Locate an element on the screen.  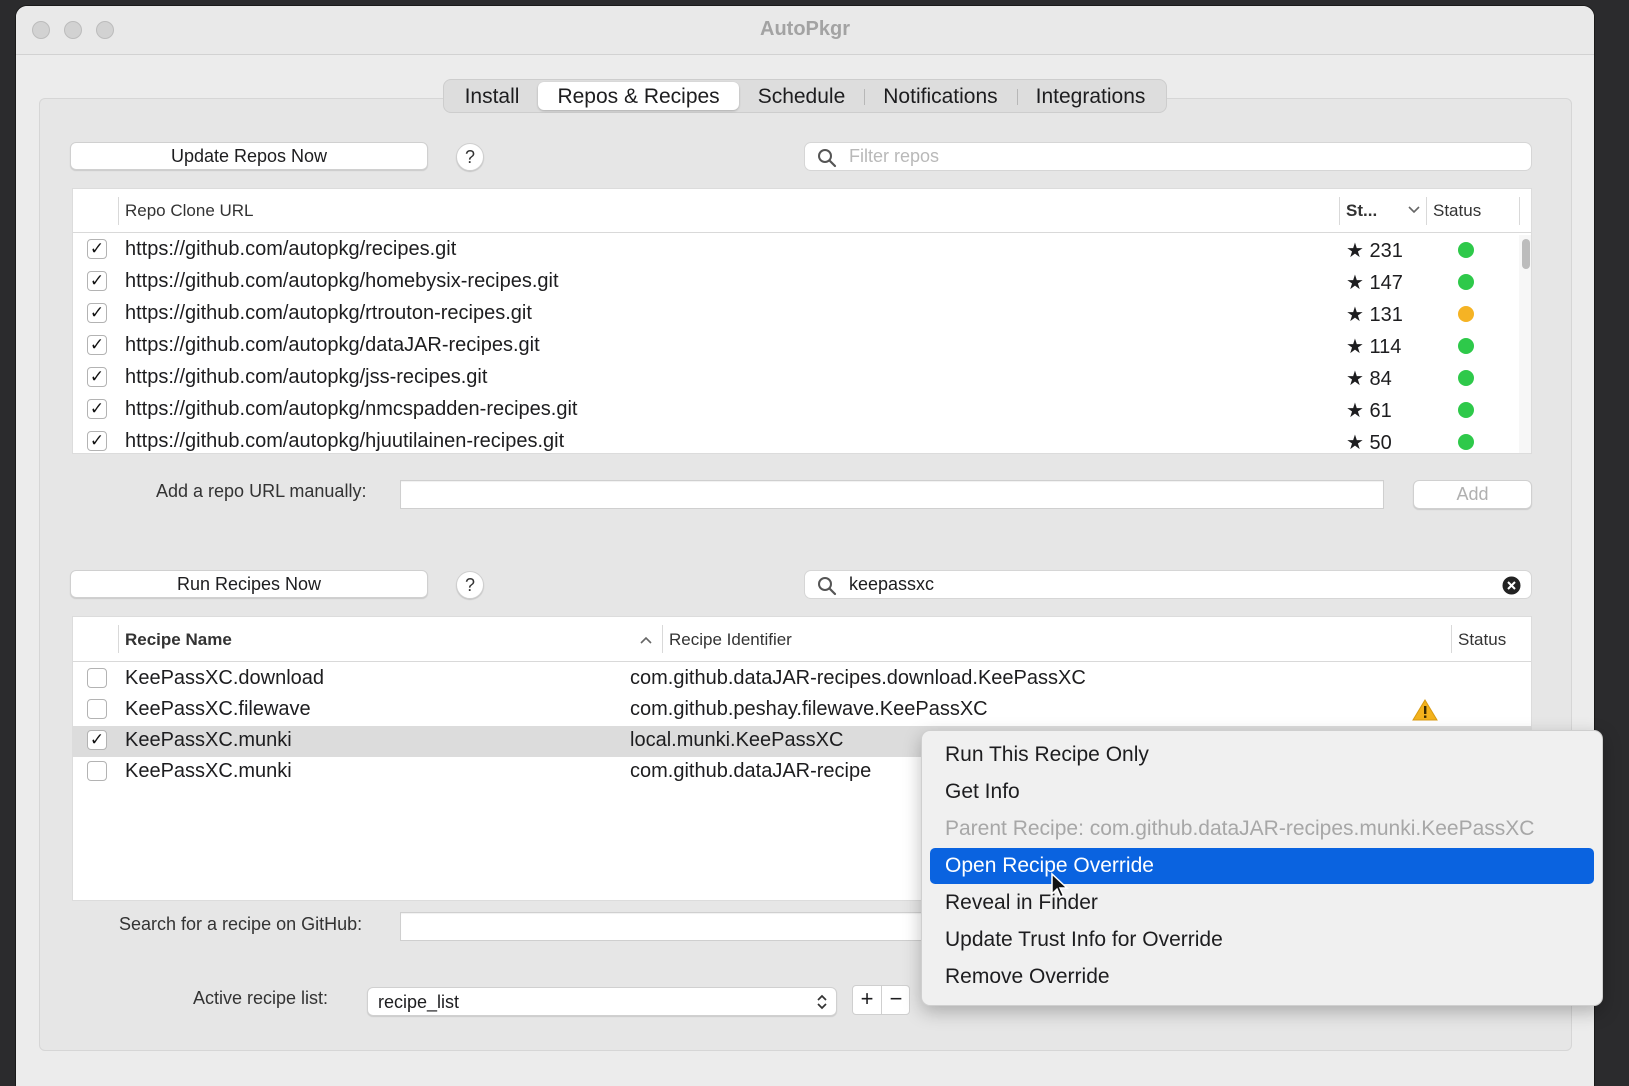
repo-stars: ★ 147 is located at coordinates (1374, 283).